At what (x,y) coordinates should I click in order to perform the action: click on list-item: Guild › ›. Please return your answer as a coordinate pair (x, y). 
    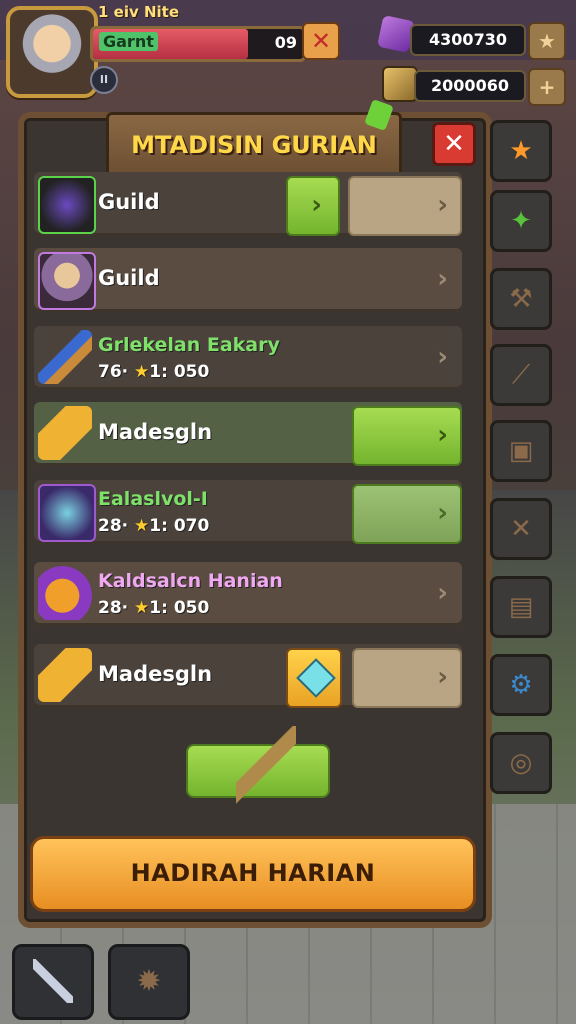
    Looking at the image, I should click on (248, 204).